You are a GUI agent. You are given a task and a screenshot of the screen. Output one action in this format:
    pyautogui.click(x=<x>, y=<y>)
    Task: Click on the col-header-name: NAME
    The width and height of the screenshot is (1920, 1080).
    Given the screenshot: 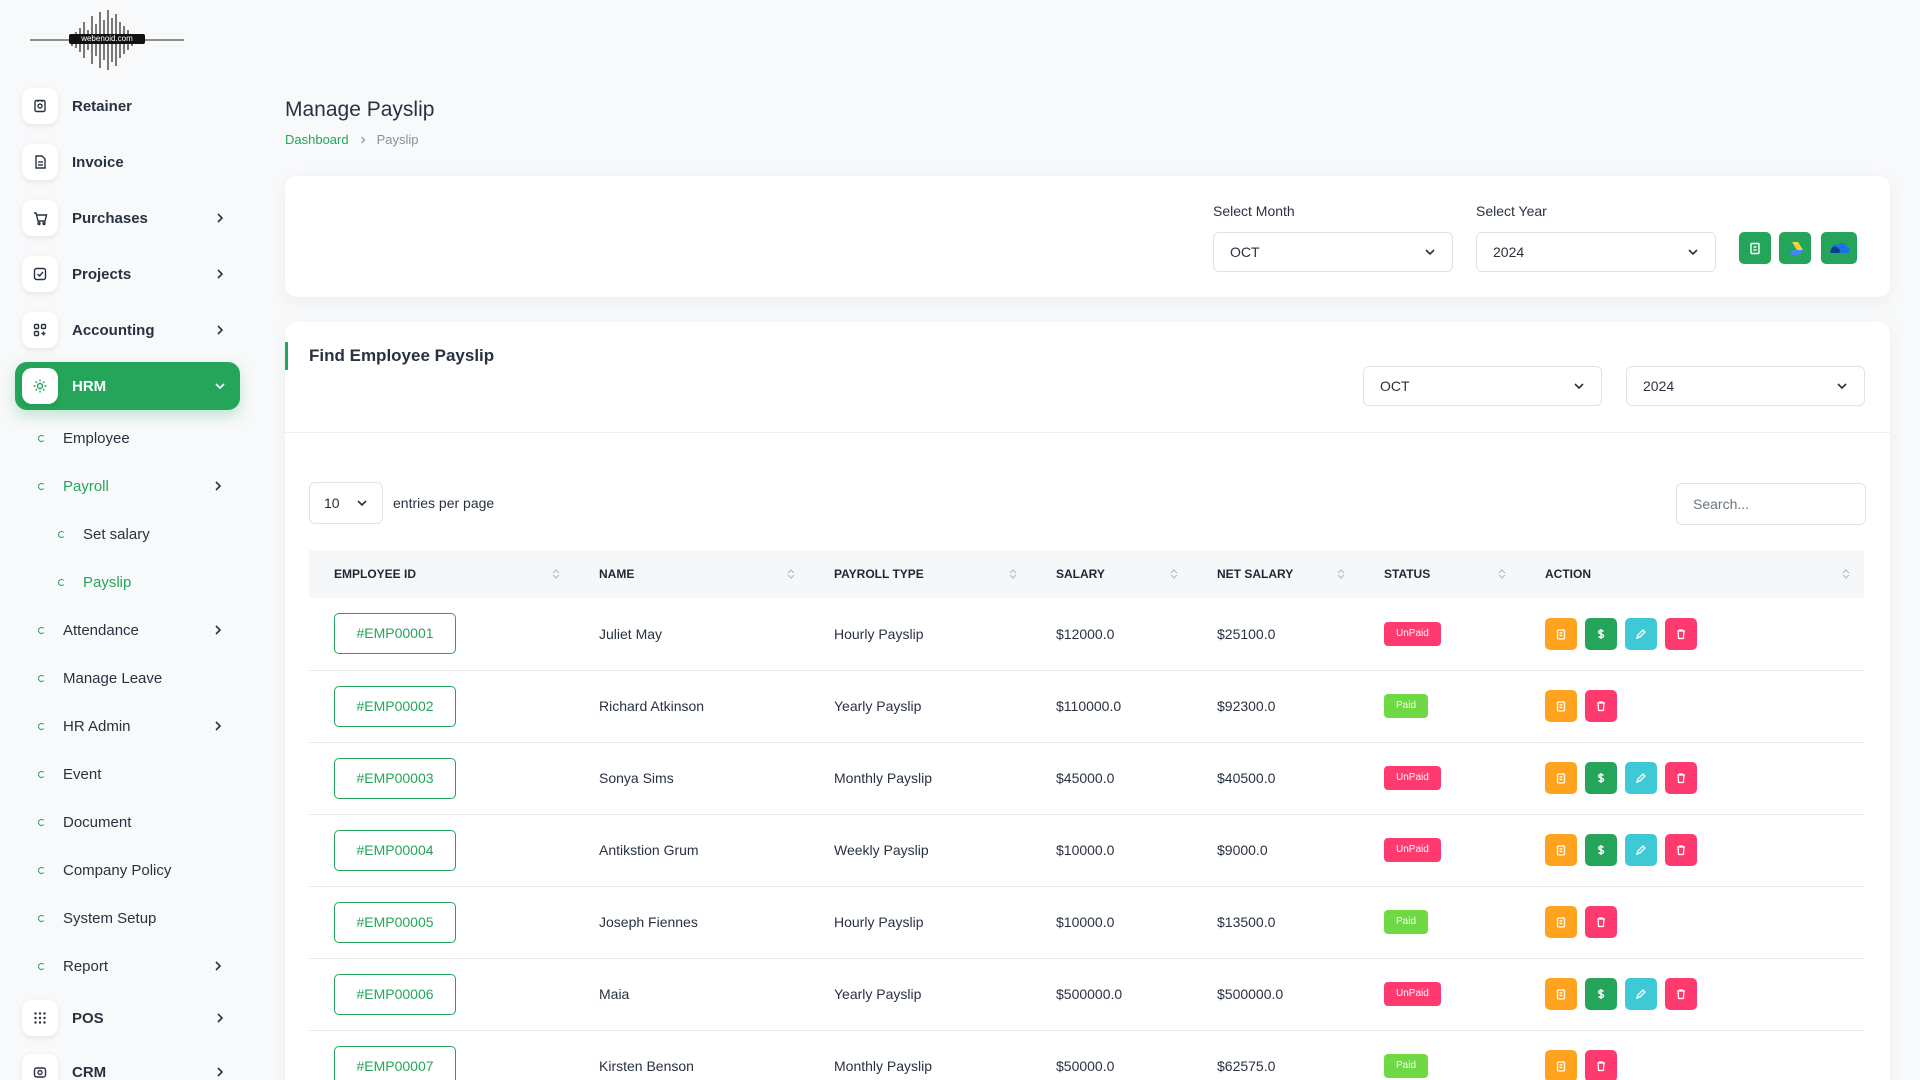 What is the action you would take?
    pyautogui.click(x=691, y=574)
    